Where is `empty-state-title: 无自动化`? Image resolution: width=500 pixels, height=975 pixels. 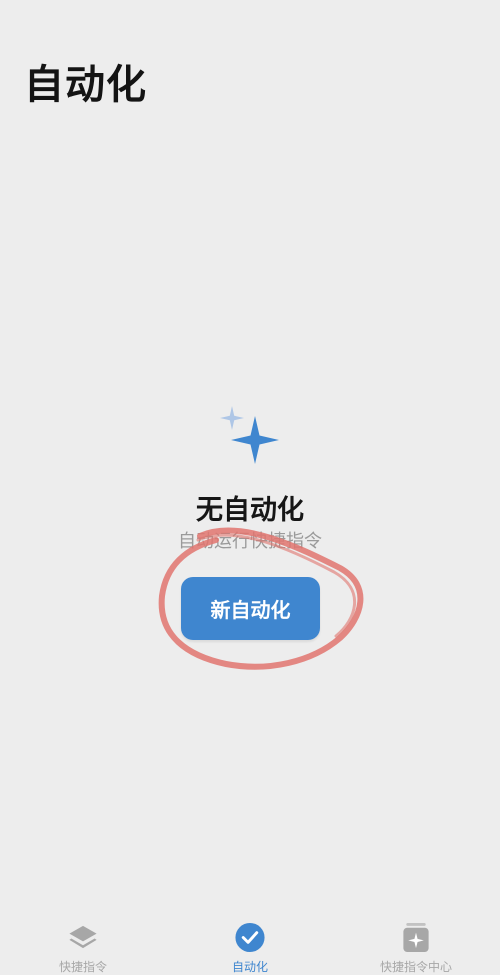
empty-state-title: 无自动化 is located at coordinates (250, 510).